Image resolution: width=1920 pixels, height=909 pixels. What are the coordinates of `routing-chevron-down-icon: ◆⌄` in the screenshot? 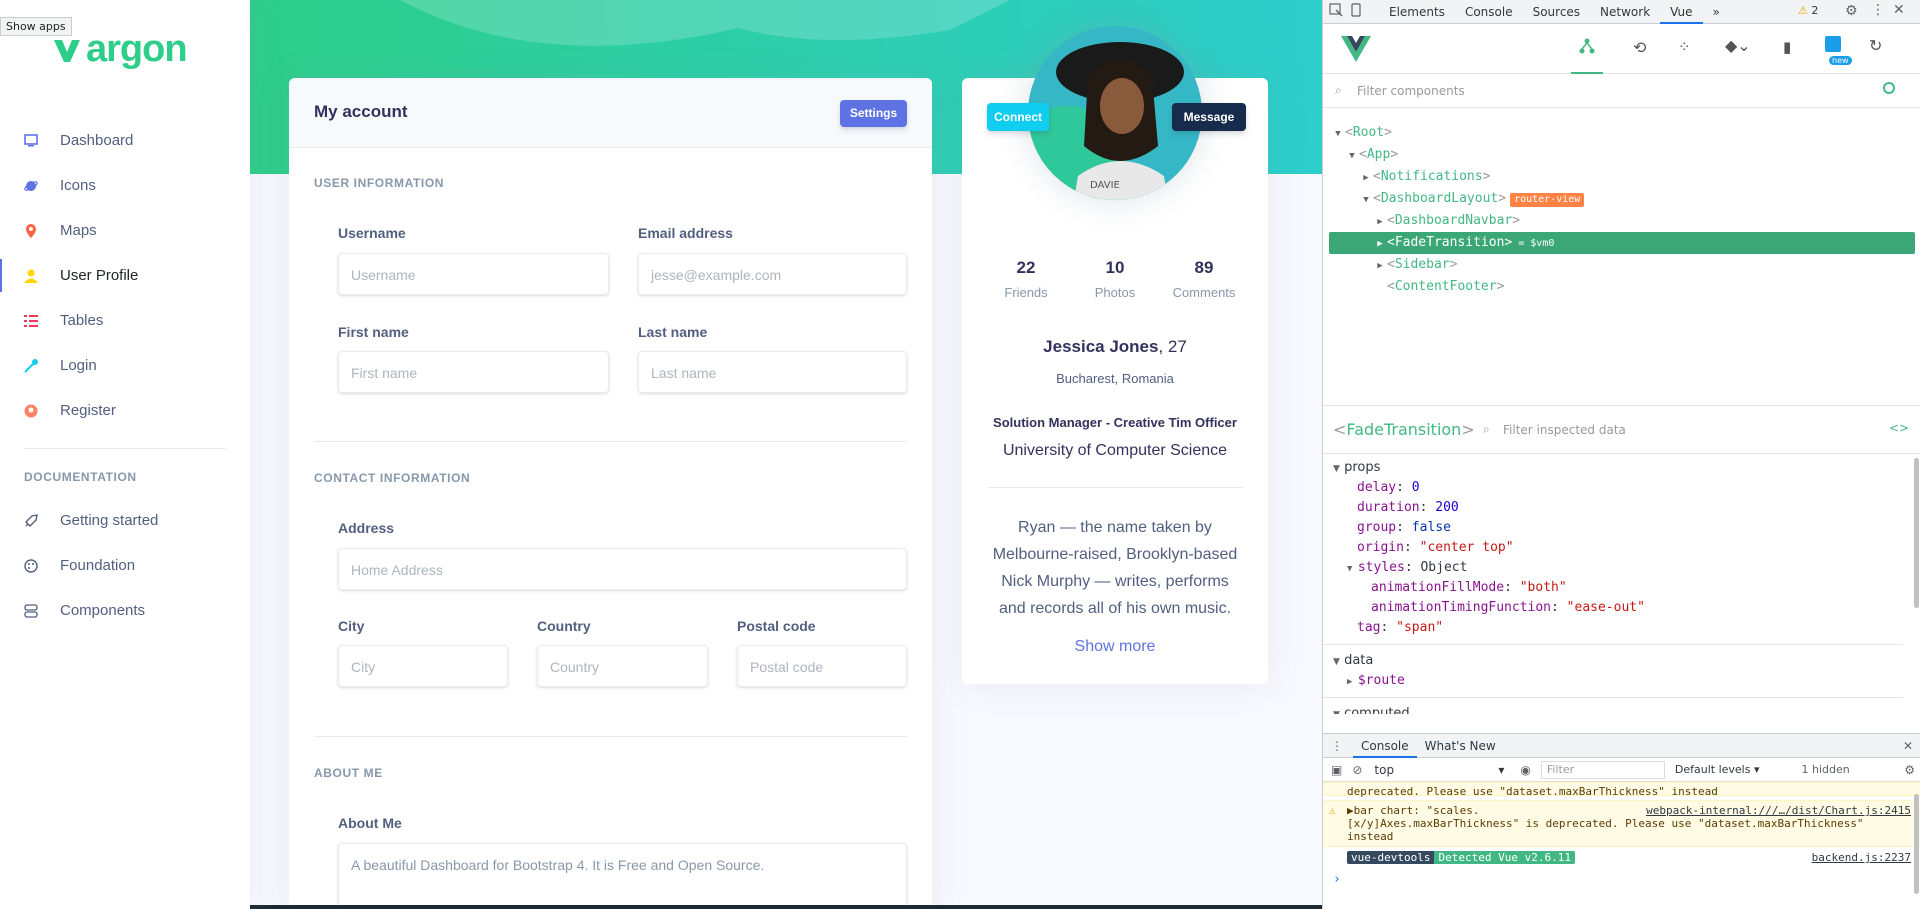 It's located at (1738, 45).